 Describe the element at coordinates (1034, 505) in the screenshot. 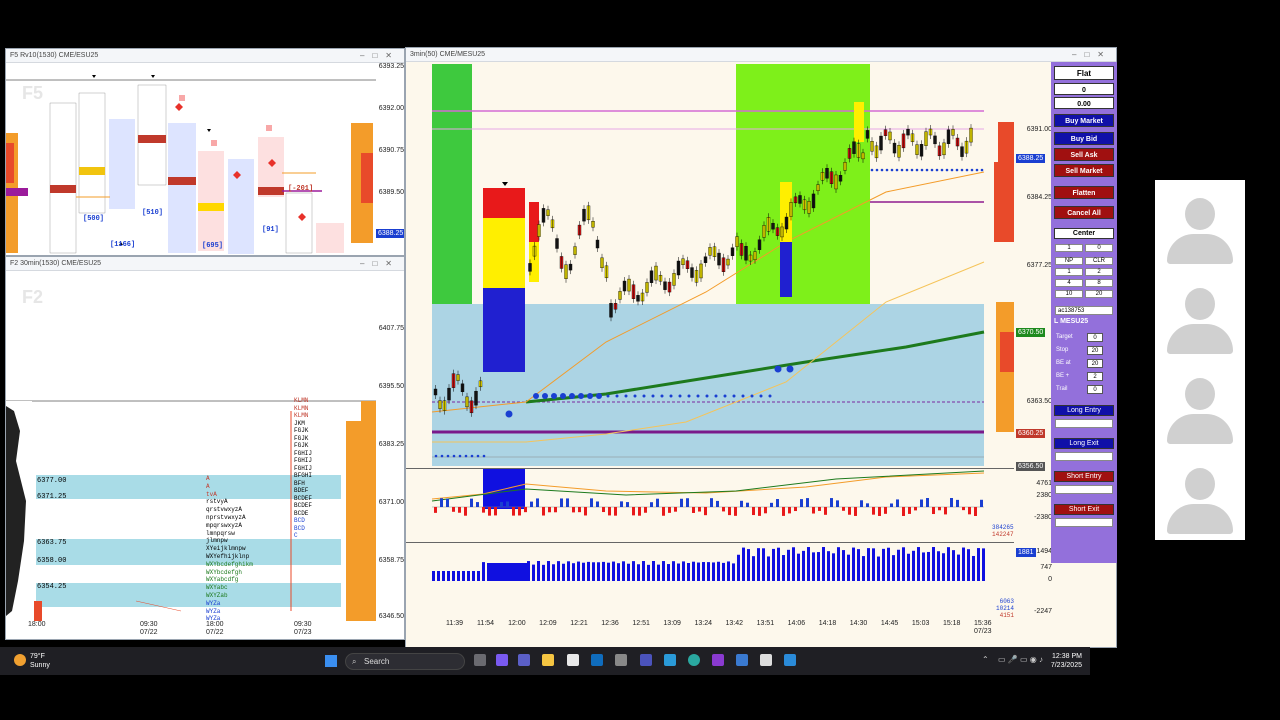

I see `cvd-axis: 4761 2380 -2380` at that location.